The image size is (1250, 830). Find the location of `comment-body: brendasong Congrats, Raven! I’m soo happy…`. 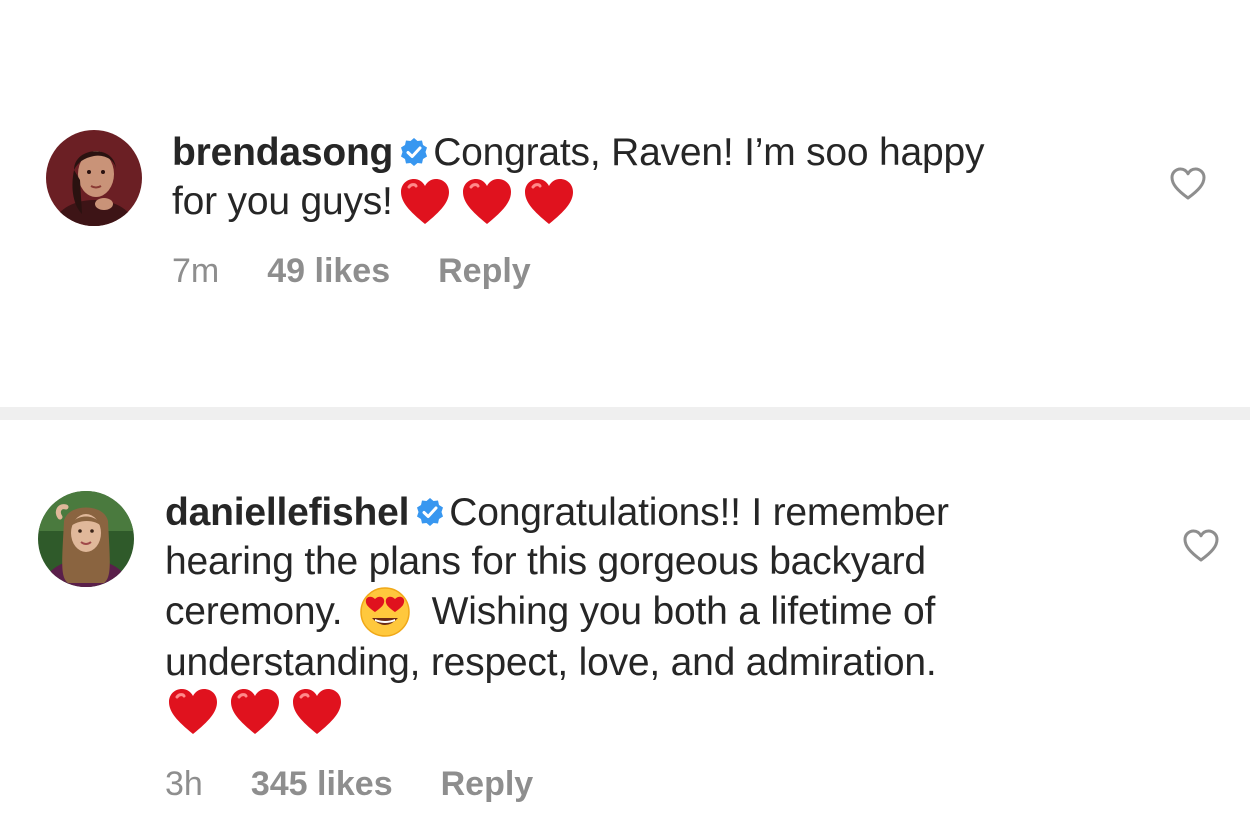

comment-body: brendasong Congrats, Raven! I’m soo happy… is located at coordinates (578, 177).